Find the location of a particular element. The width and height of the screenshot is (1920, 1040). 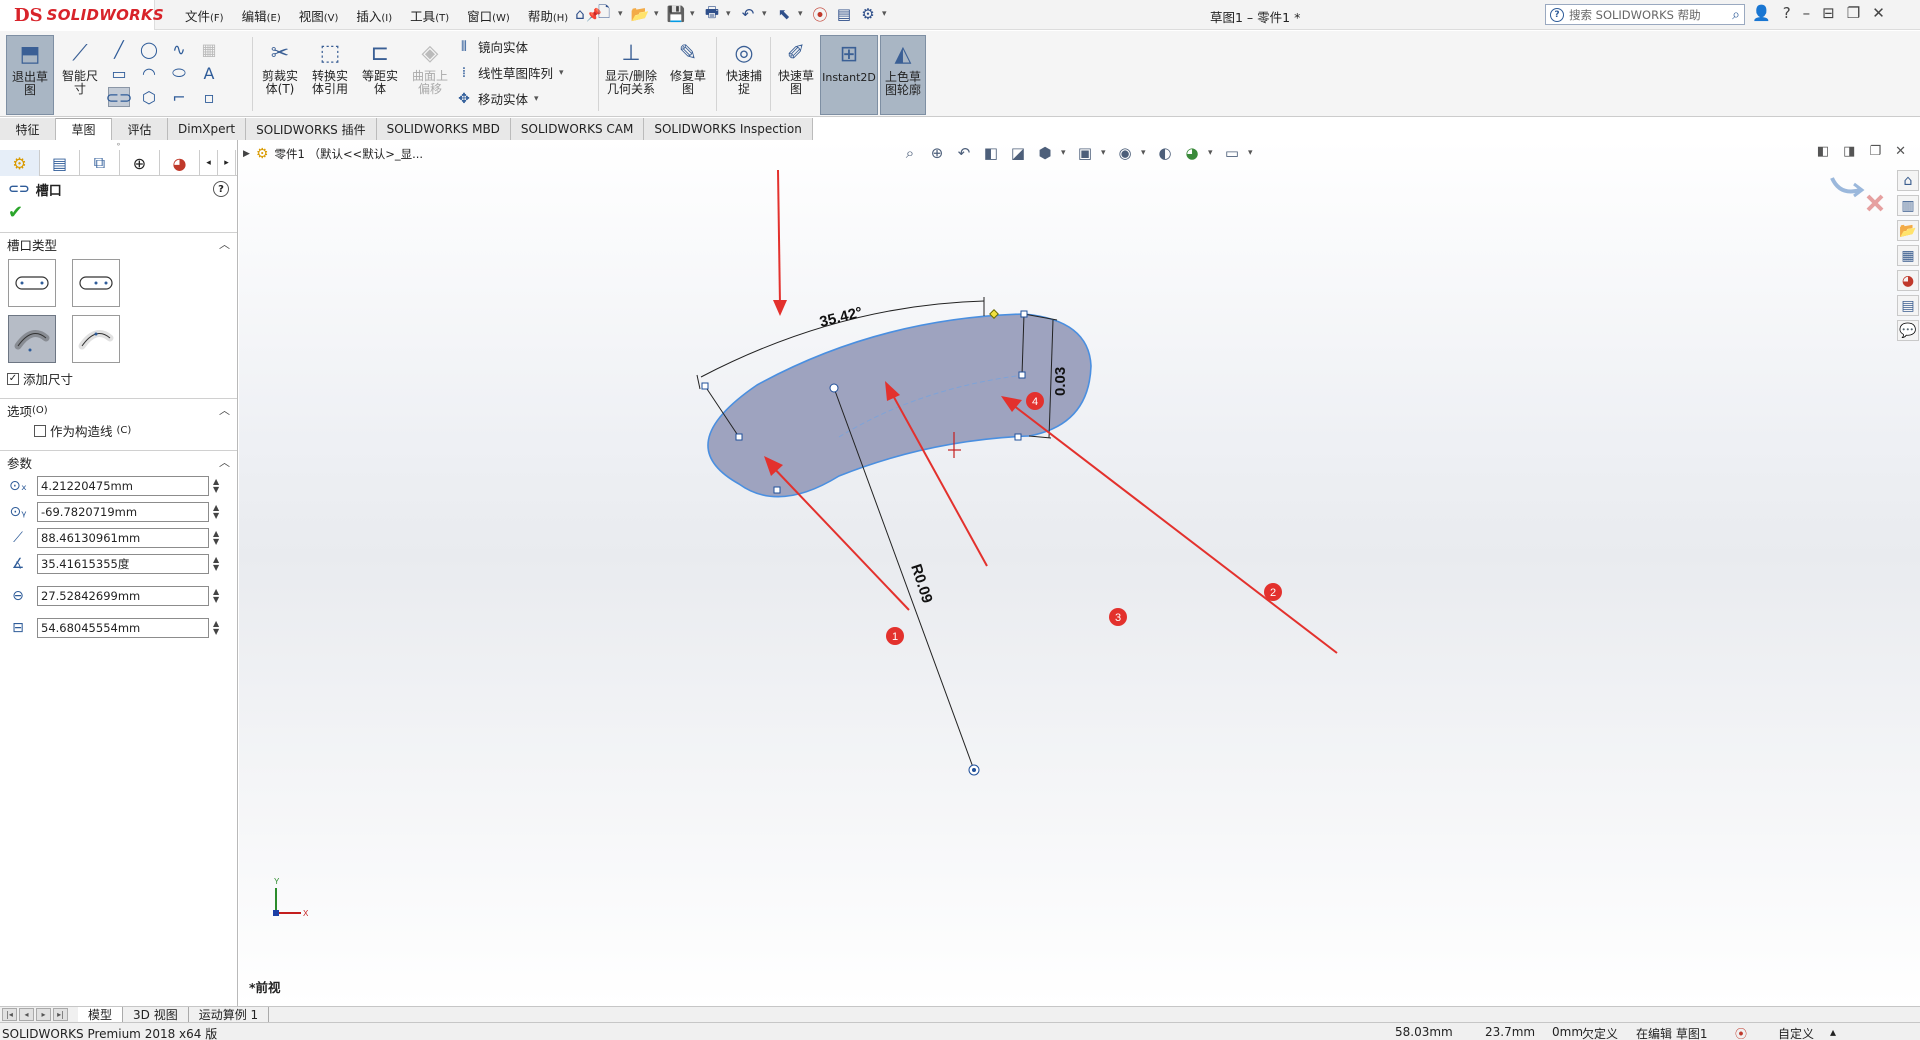

menu-insert: 插入(I) is located at coordinates (374, 15).